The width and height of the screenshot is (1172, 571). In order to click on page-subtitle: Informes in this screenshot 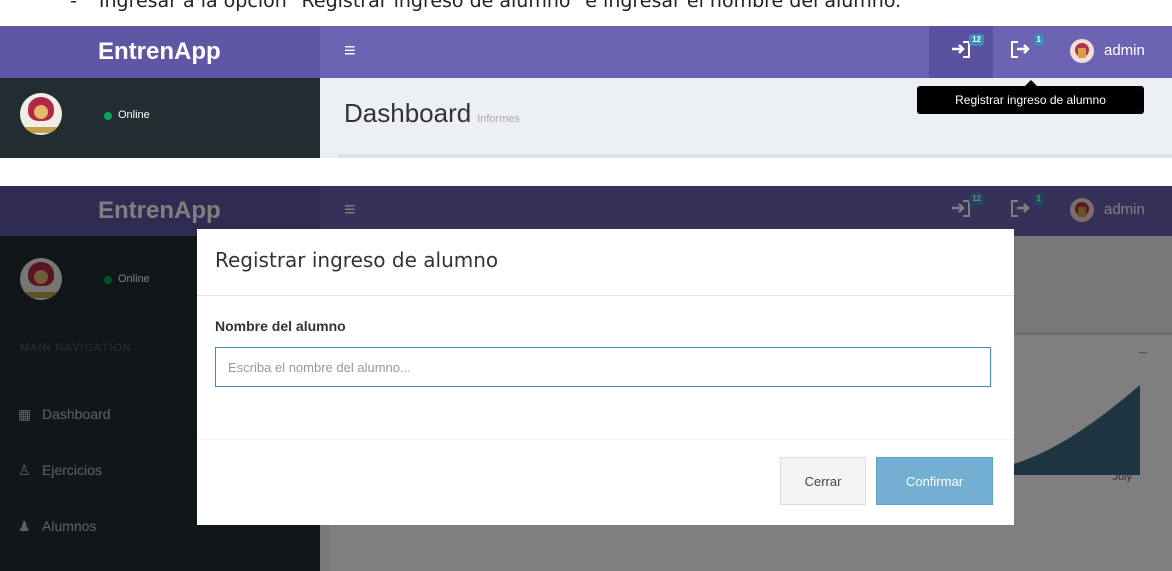, I will do `click(498, 119)`.